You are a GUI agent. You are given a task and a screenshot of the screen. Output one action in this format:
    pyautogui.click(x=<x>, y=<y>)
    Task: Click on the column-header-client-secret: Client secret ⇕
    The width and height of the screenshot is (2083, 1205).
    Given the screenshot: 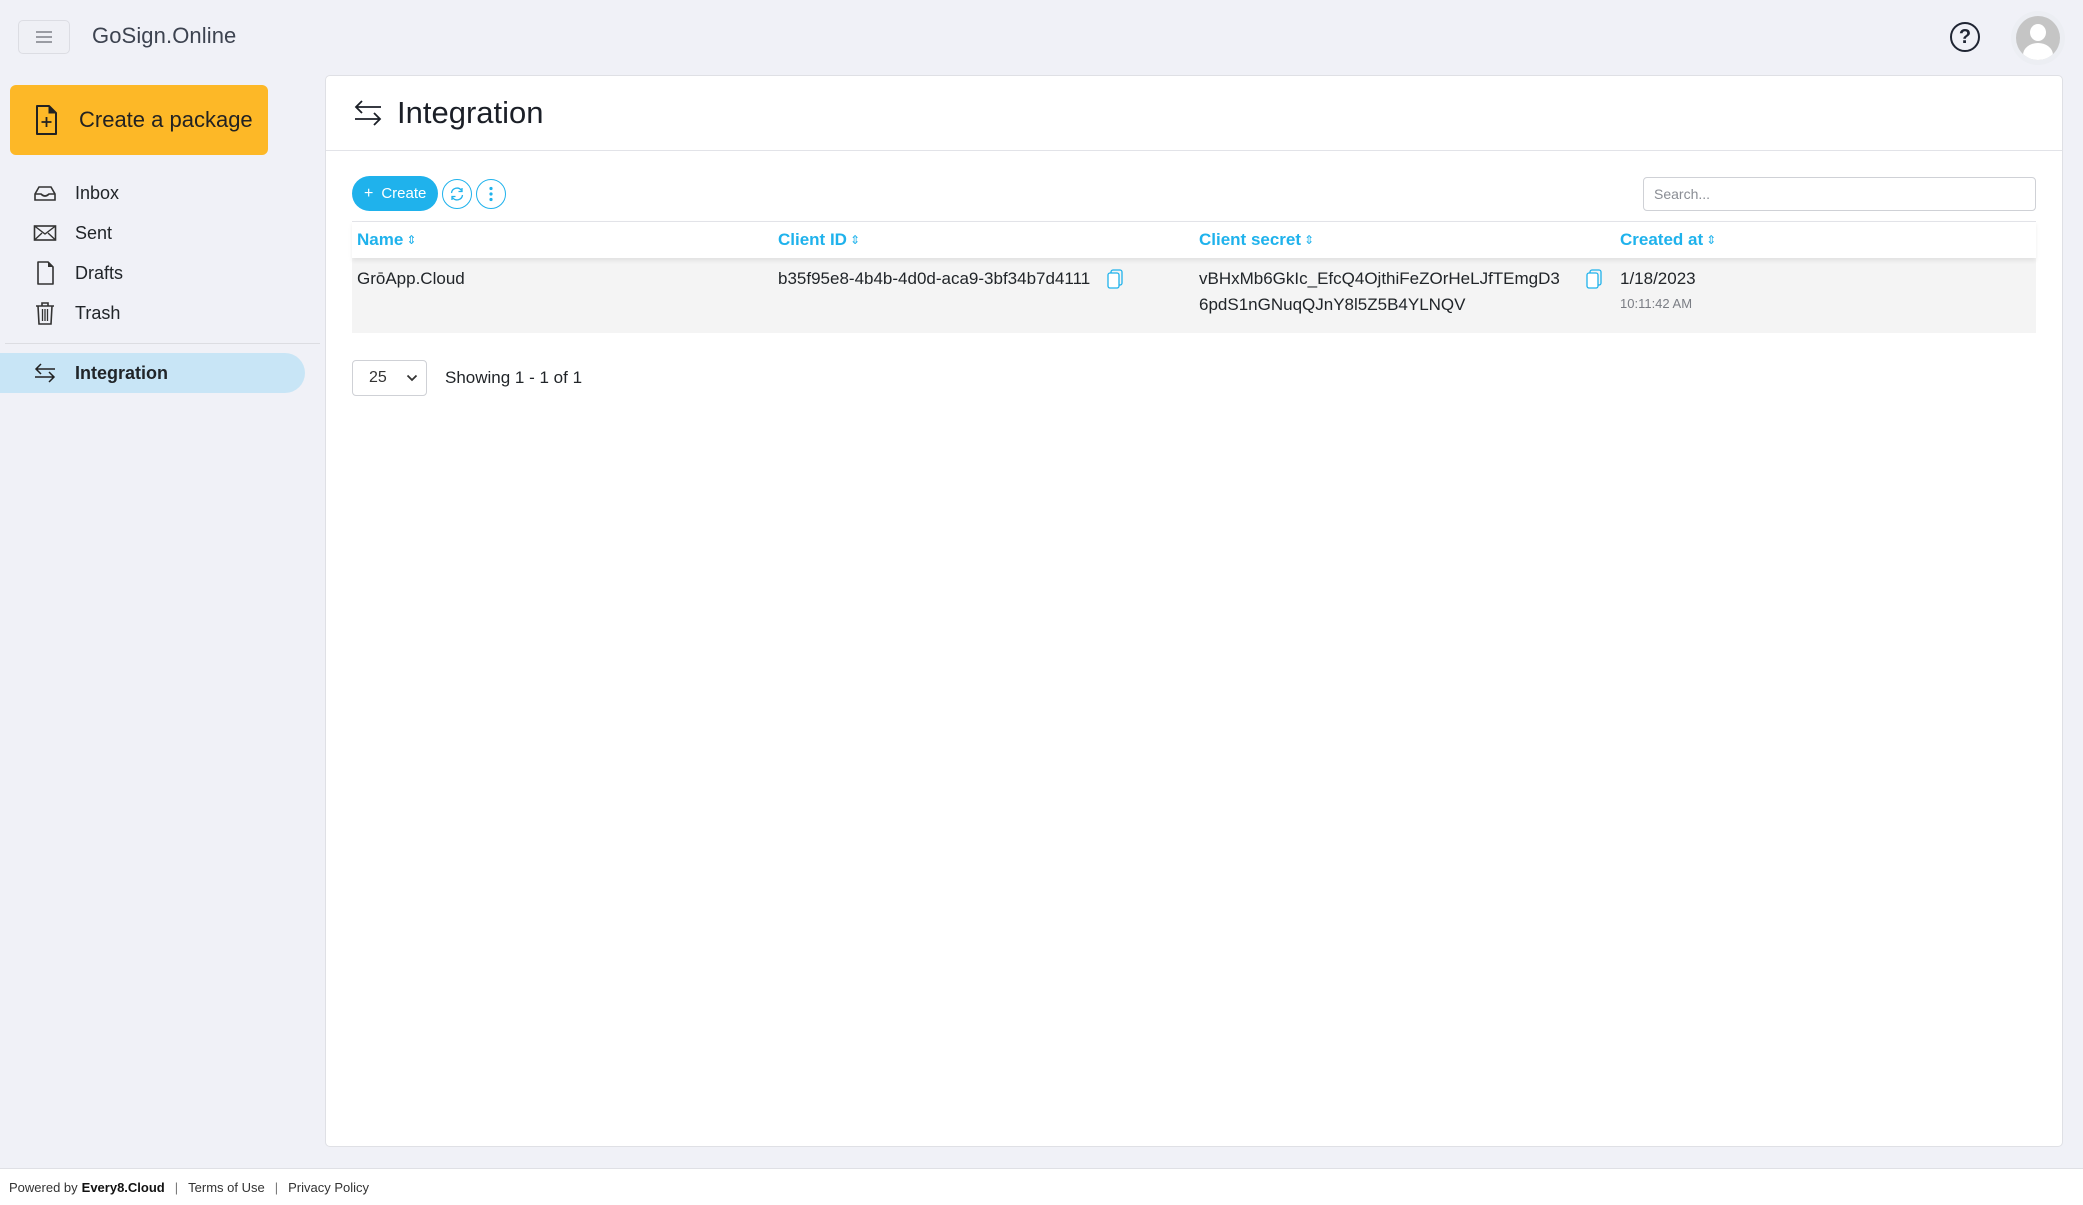 What is the action you would take?
    pyautogui.click(x=1404, y=240)
    